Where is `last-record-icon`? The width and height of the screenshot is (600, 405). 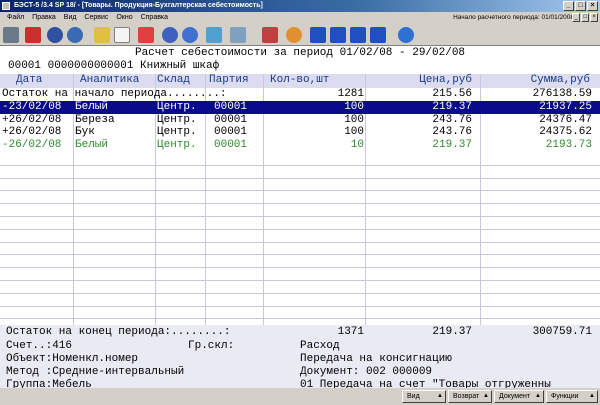 last-record-icon is located at coordinates (378, 35).